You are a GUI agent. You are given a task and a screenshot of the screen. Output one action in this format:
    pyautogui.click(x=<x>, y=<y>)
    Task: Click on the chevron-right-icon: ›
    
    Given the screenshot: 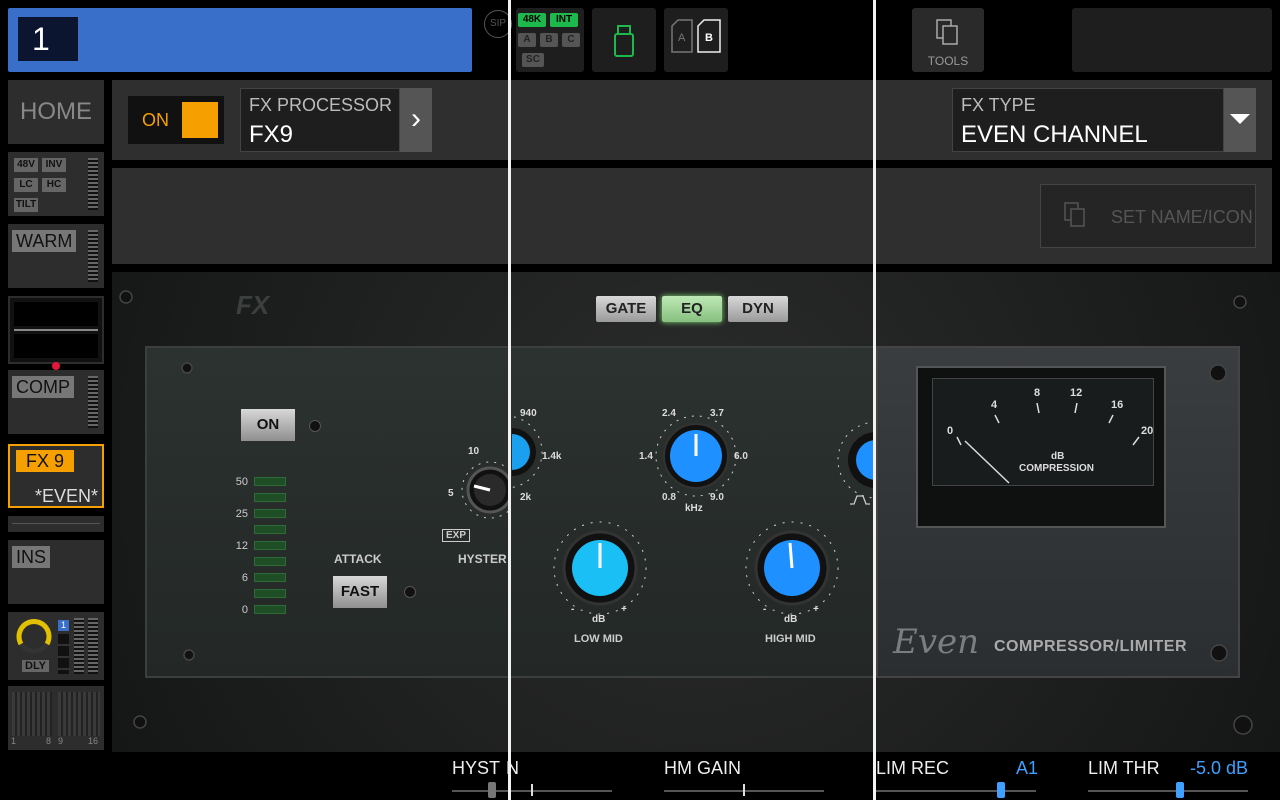 What is the action you would take?
    pyautogui.click(x=416, y=120)
    